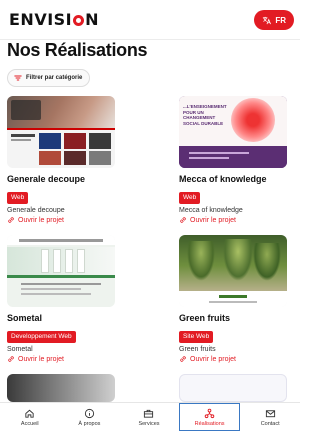 The height and width of the screenshot is (431, 320). What do you see at coordinates (196, 337) in the screenshot?
I see `project-tag: Site Web` at bounding box center [196, 337].